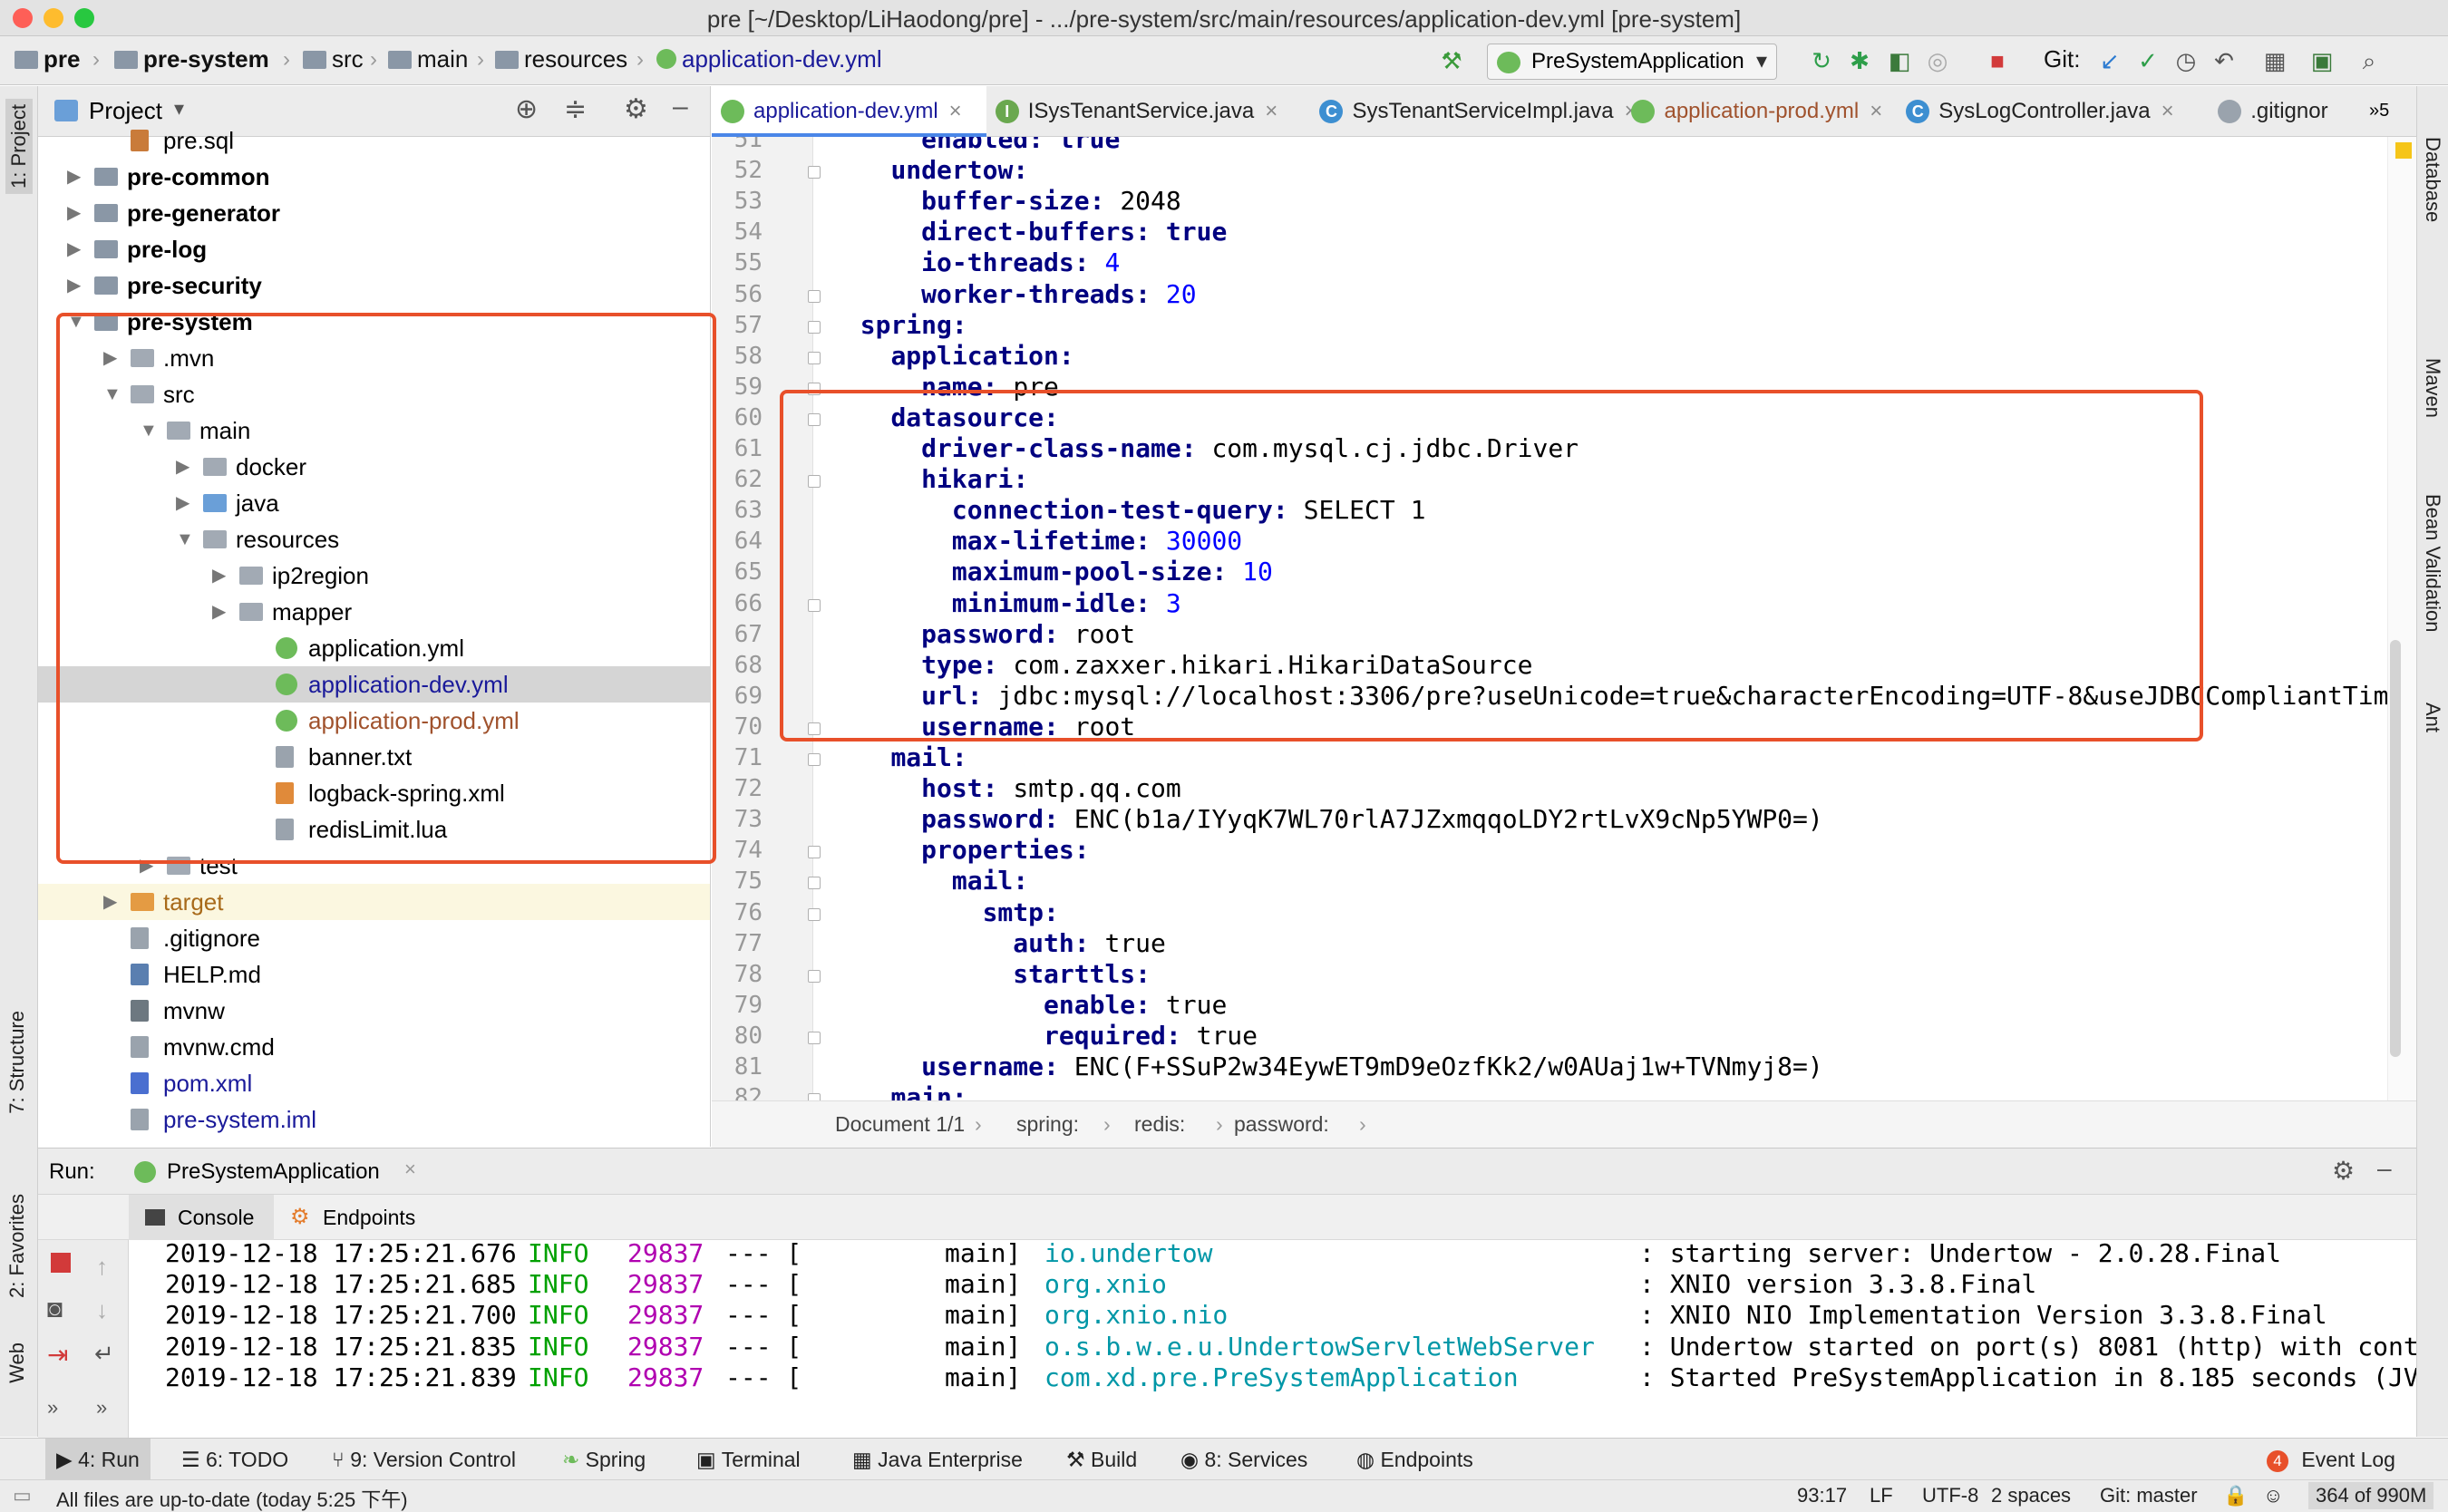  What do you see at coordinates (575, 109) in the screenshot?
I see `collapse-all-icon: ≑` at bounding box center [575, 109].